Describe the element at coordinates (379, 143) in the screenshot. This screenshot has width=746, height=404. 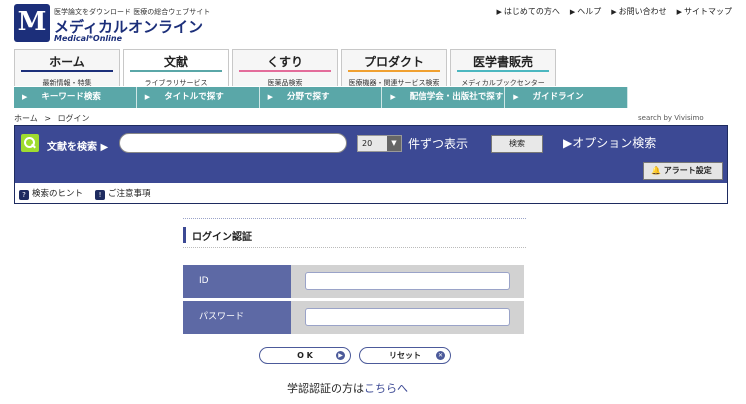
I see `results-per-page-select: 20 ▼` at that location.